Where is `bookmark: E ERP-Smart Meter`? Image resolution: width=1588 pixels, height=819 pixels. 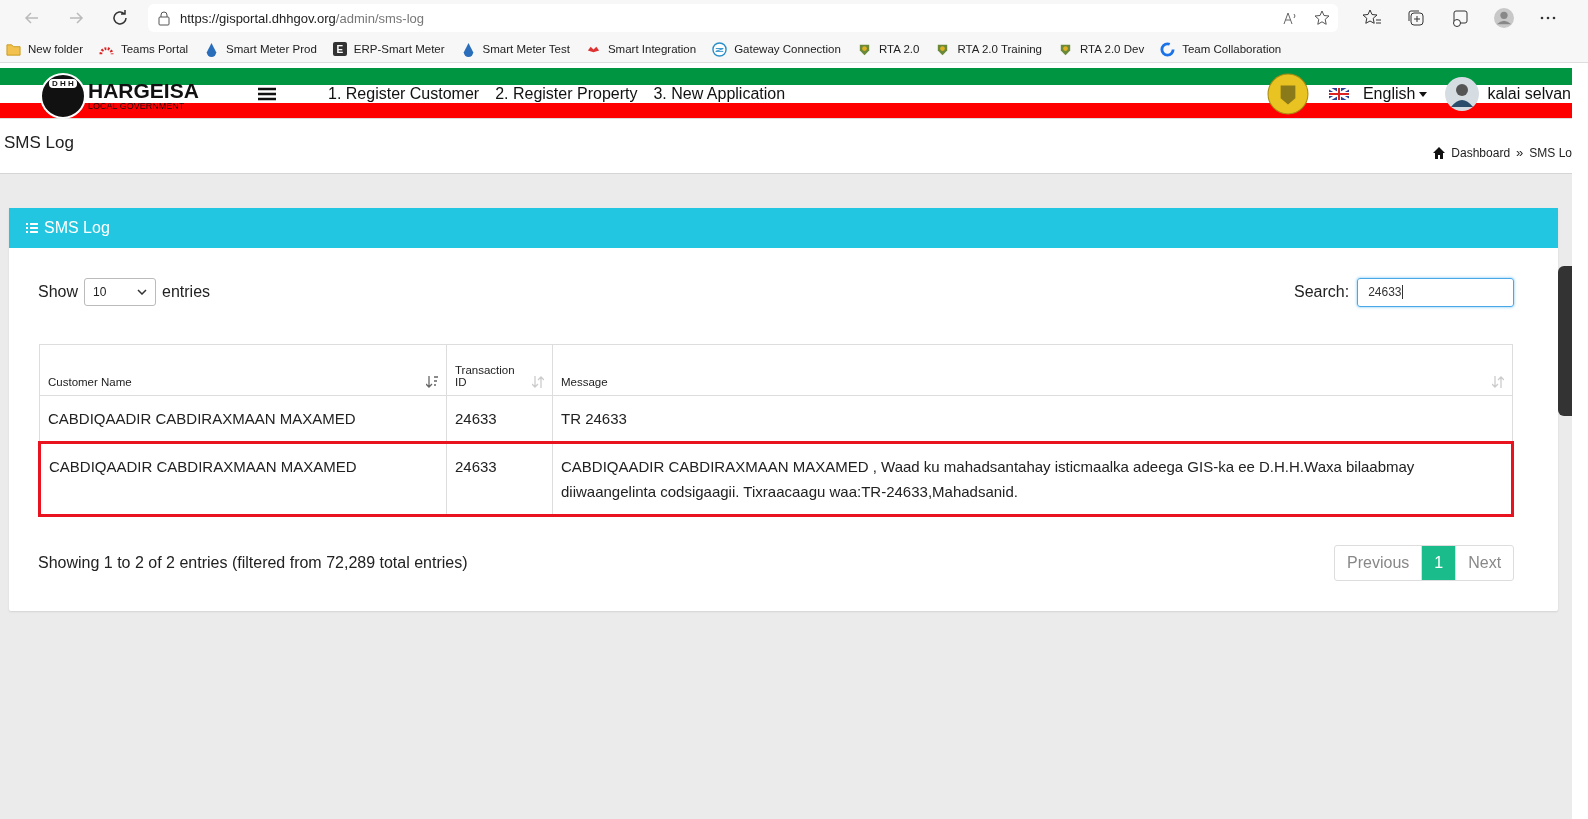 bookmark: E ERP-Smart Meter is located at coordinates (388, 49).